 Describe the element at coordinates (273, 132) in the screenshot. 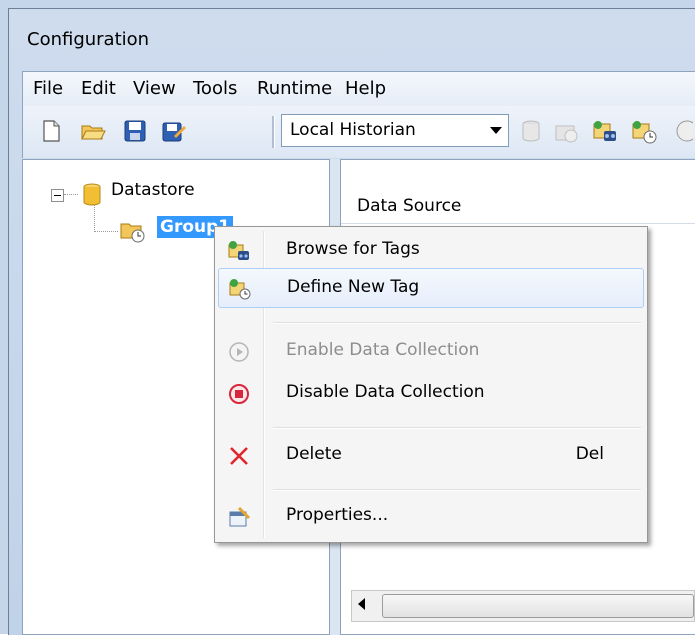

I see `toolbar-separator` at that location.